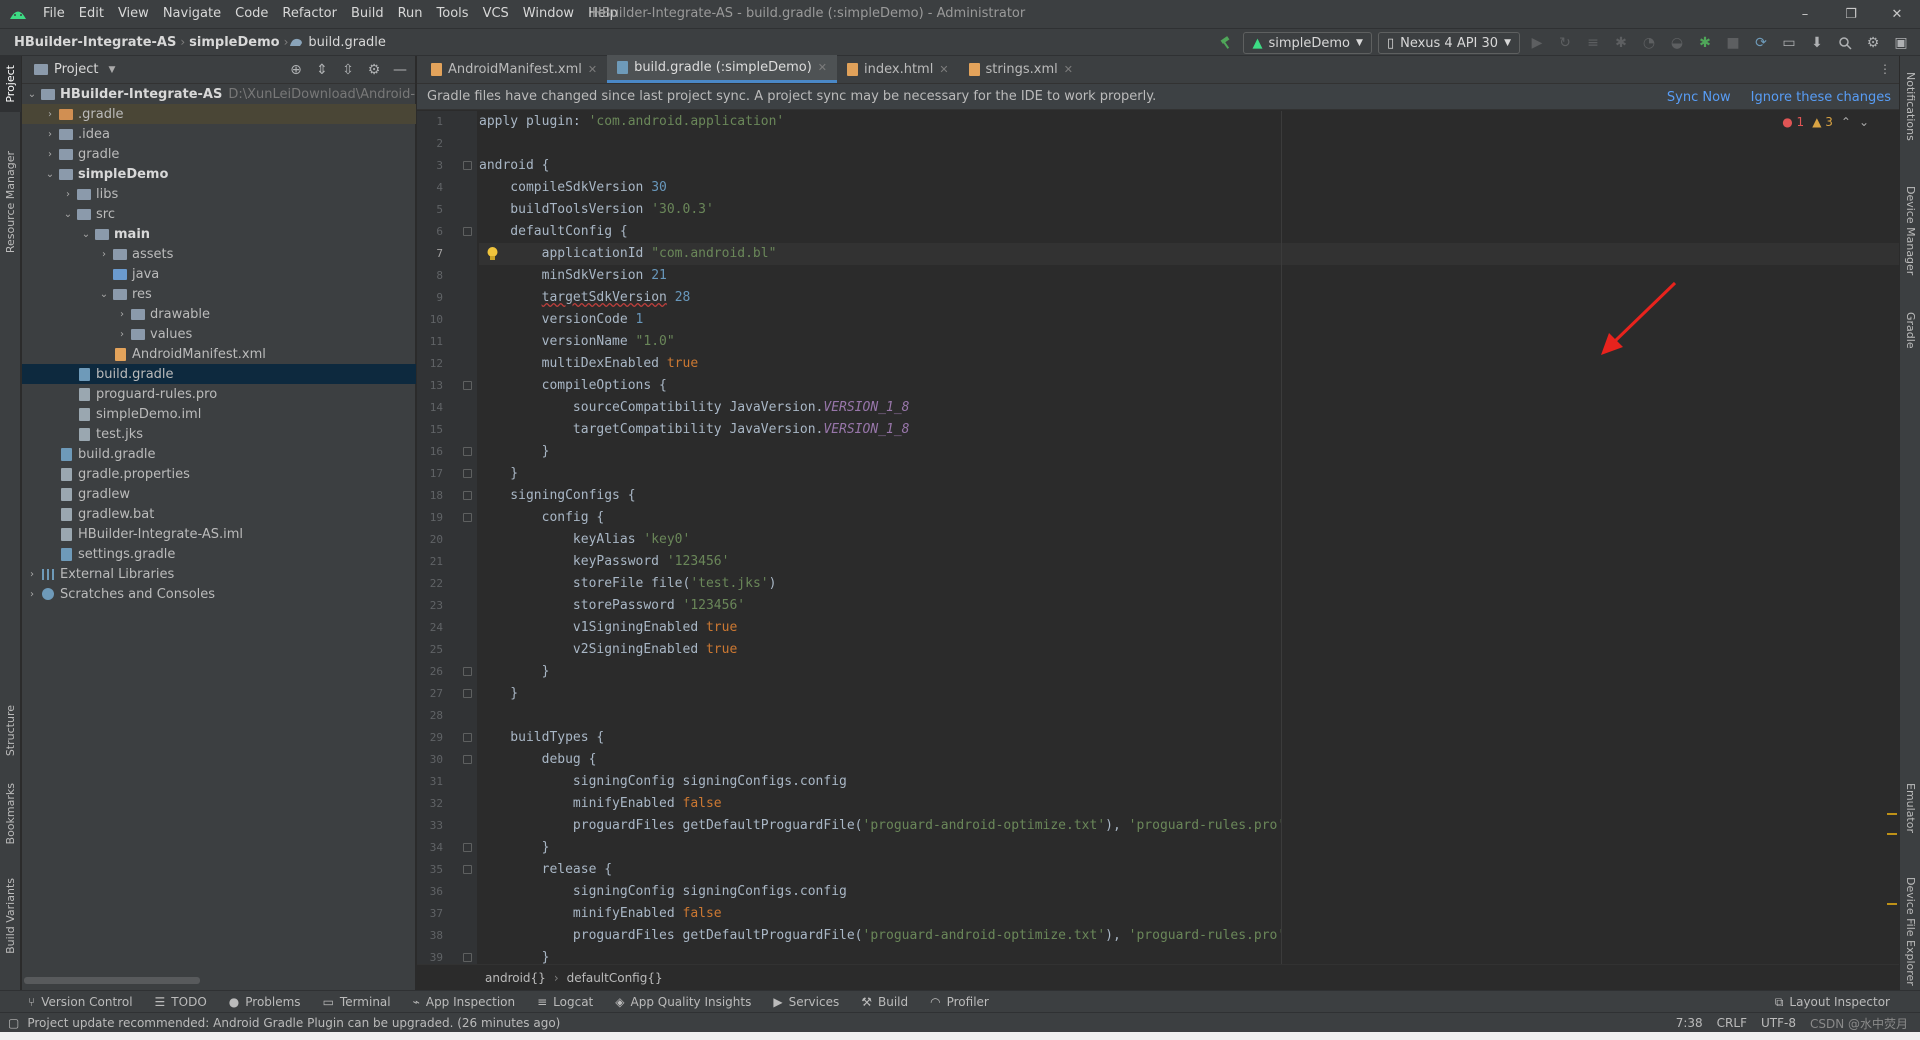 This screenshot has height=1040, width=1920. Describe the element at coordinates (1910, 808) in the screenshot. I see `tool-tab-emulator: Emulator` at that location.